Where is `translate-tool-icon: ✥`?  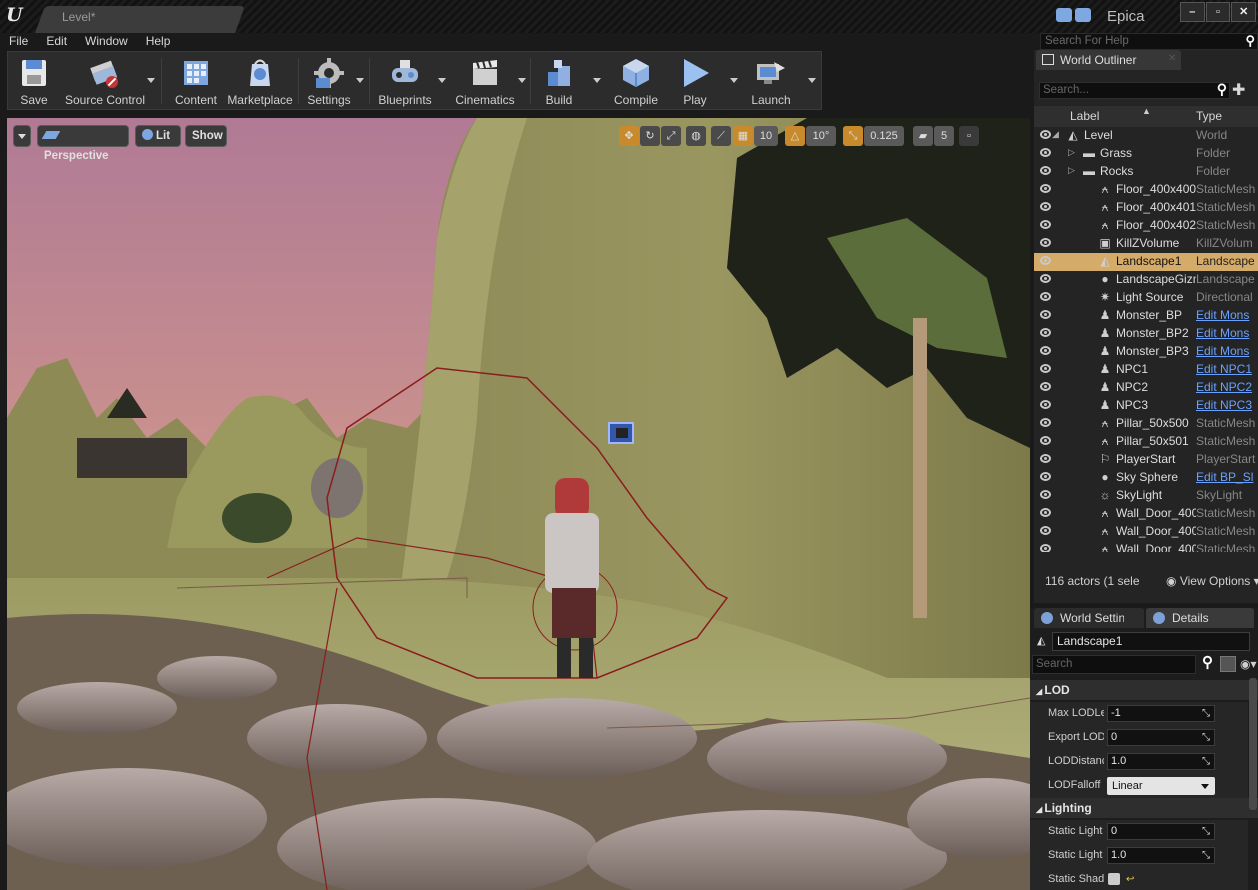 translate-tool-icon: ✥ is located at coordinates (629, 136).